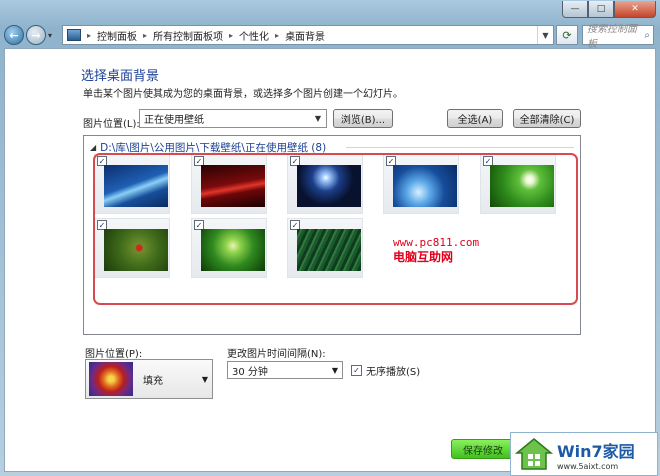 Image resolution: width=660 pixels, height=476 pixels. Describe the element at coordinates (120, 76) in the screenshot. I see `page-title: 选择桌面背景` at that location.